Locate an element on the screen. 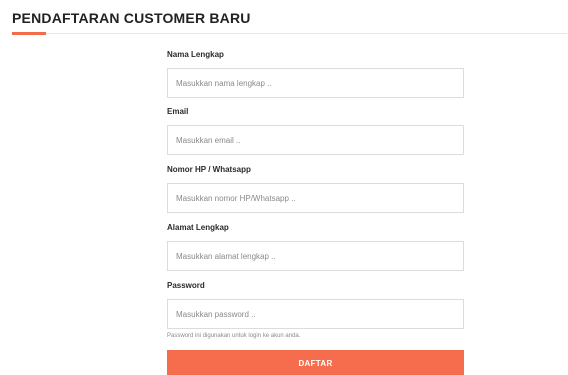 This screenshot has height=375, width=568. address-label: Alamat Lengkap is located at coordinates (198, 227).